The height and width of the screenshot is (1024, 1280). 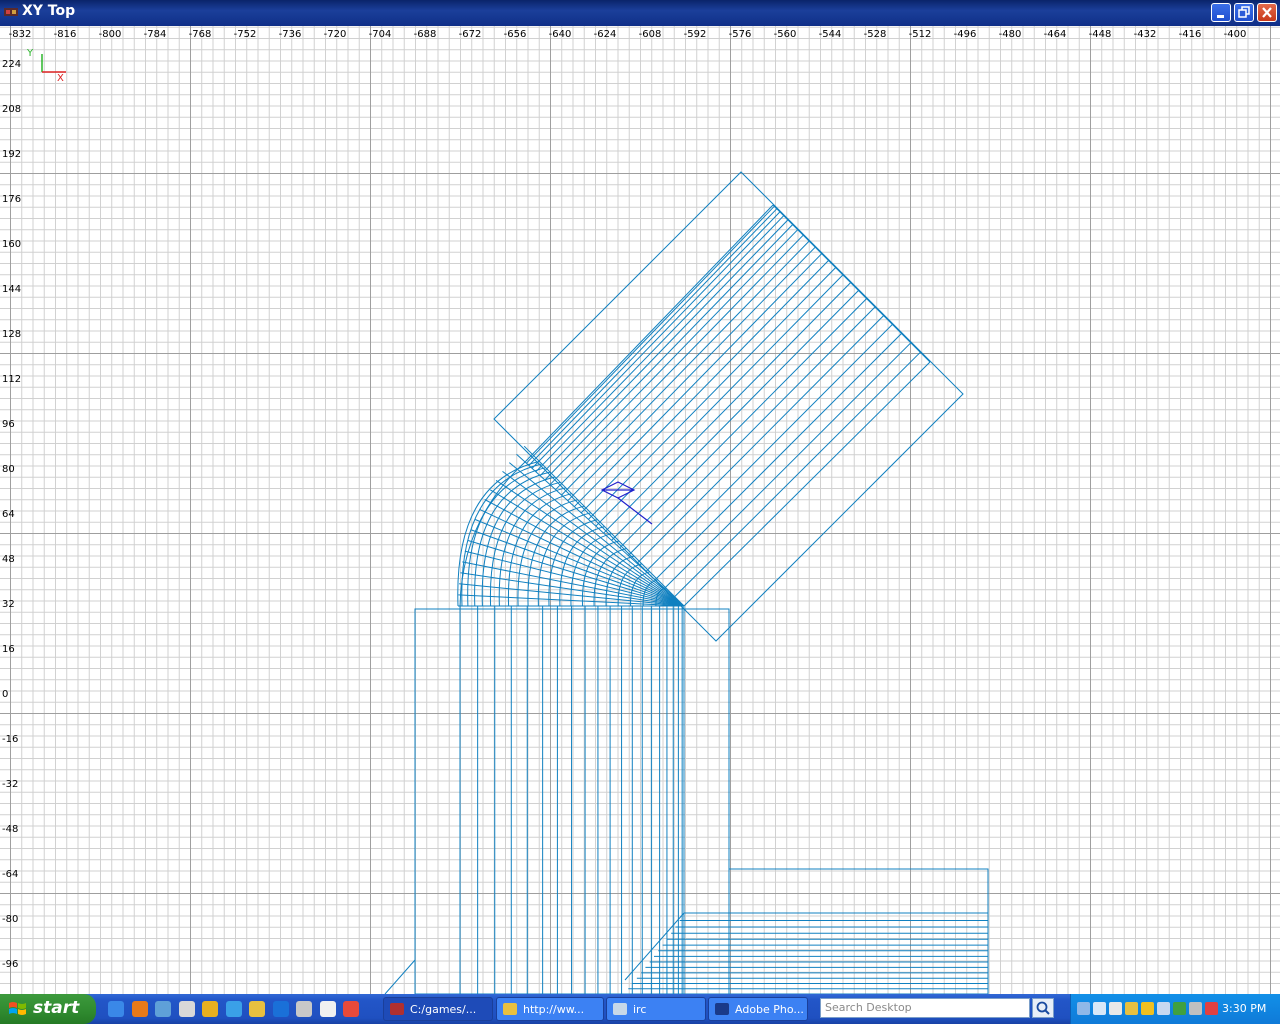 I want to click on taskbar-button: irc, so click(x=656, y=1009).